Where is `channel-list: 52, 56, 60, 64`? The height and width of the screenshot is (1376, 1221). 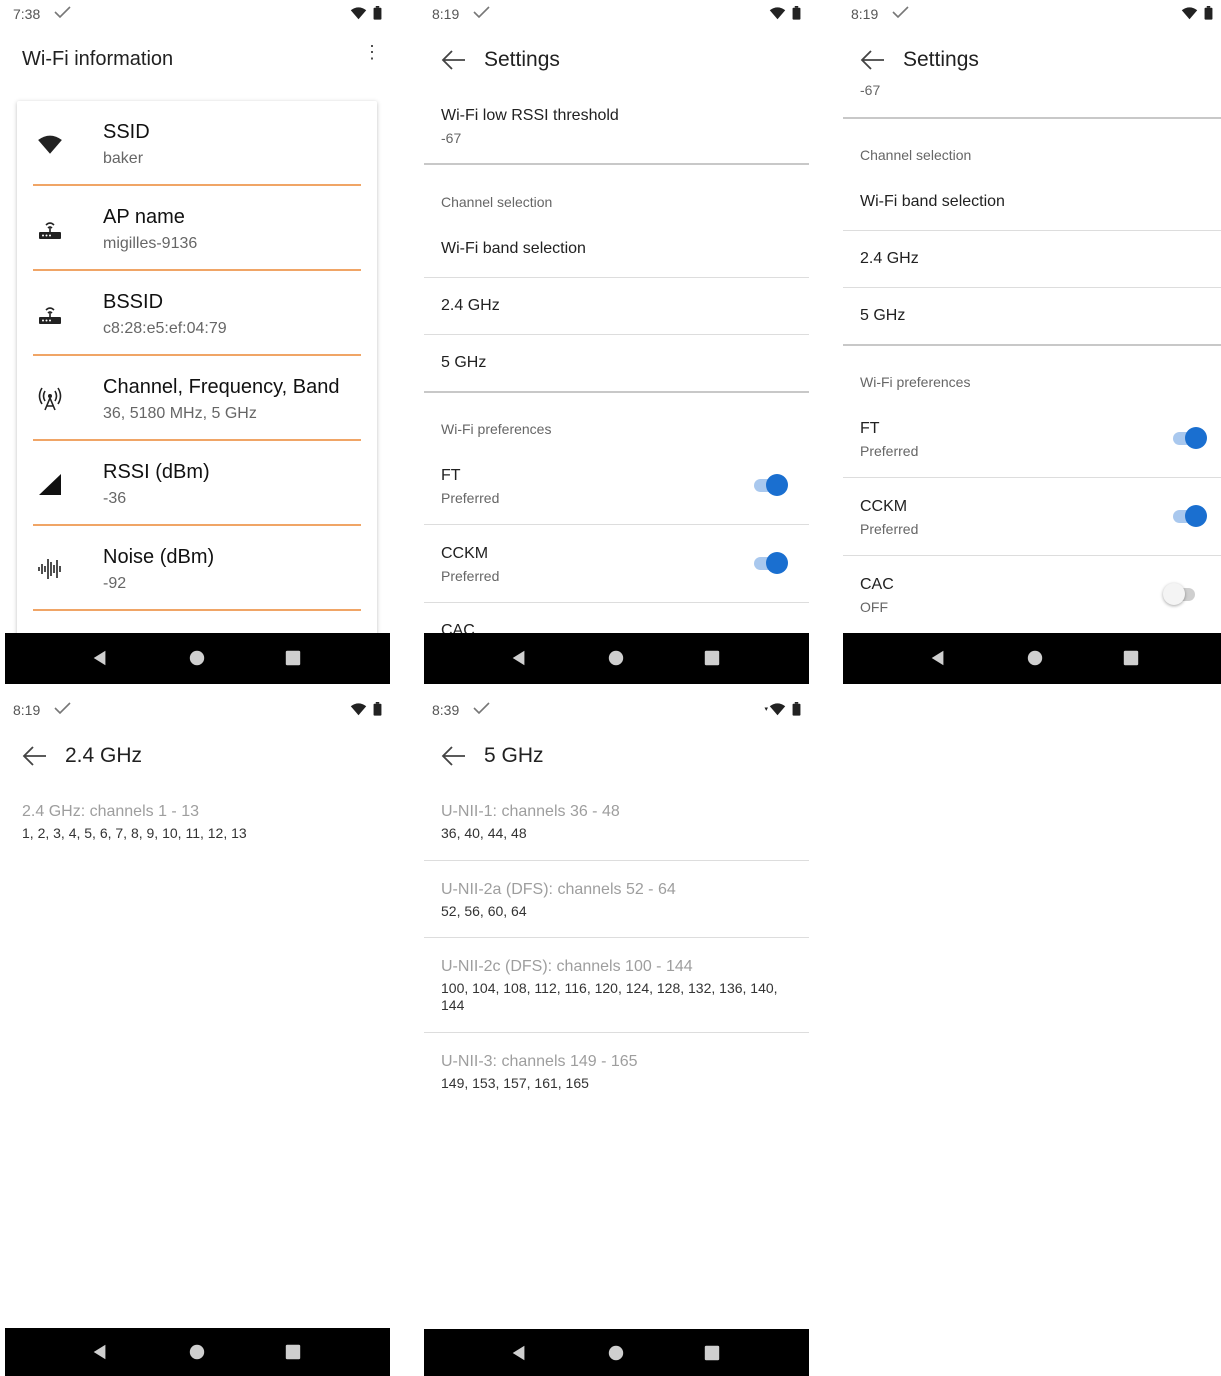
channel-list: 52, 56, 60, 64 is located at coordinates (484, 911).